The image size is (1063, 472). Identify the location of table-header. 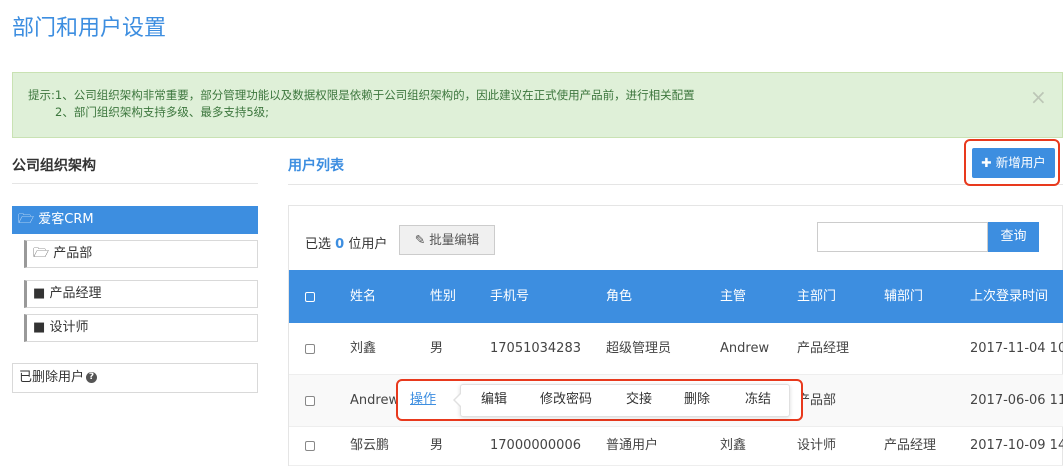
(676, 296).